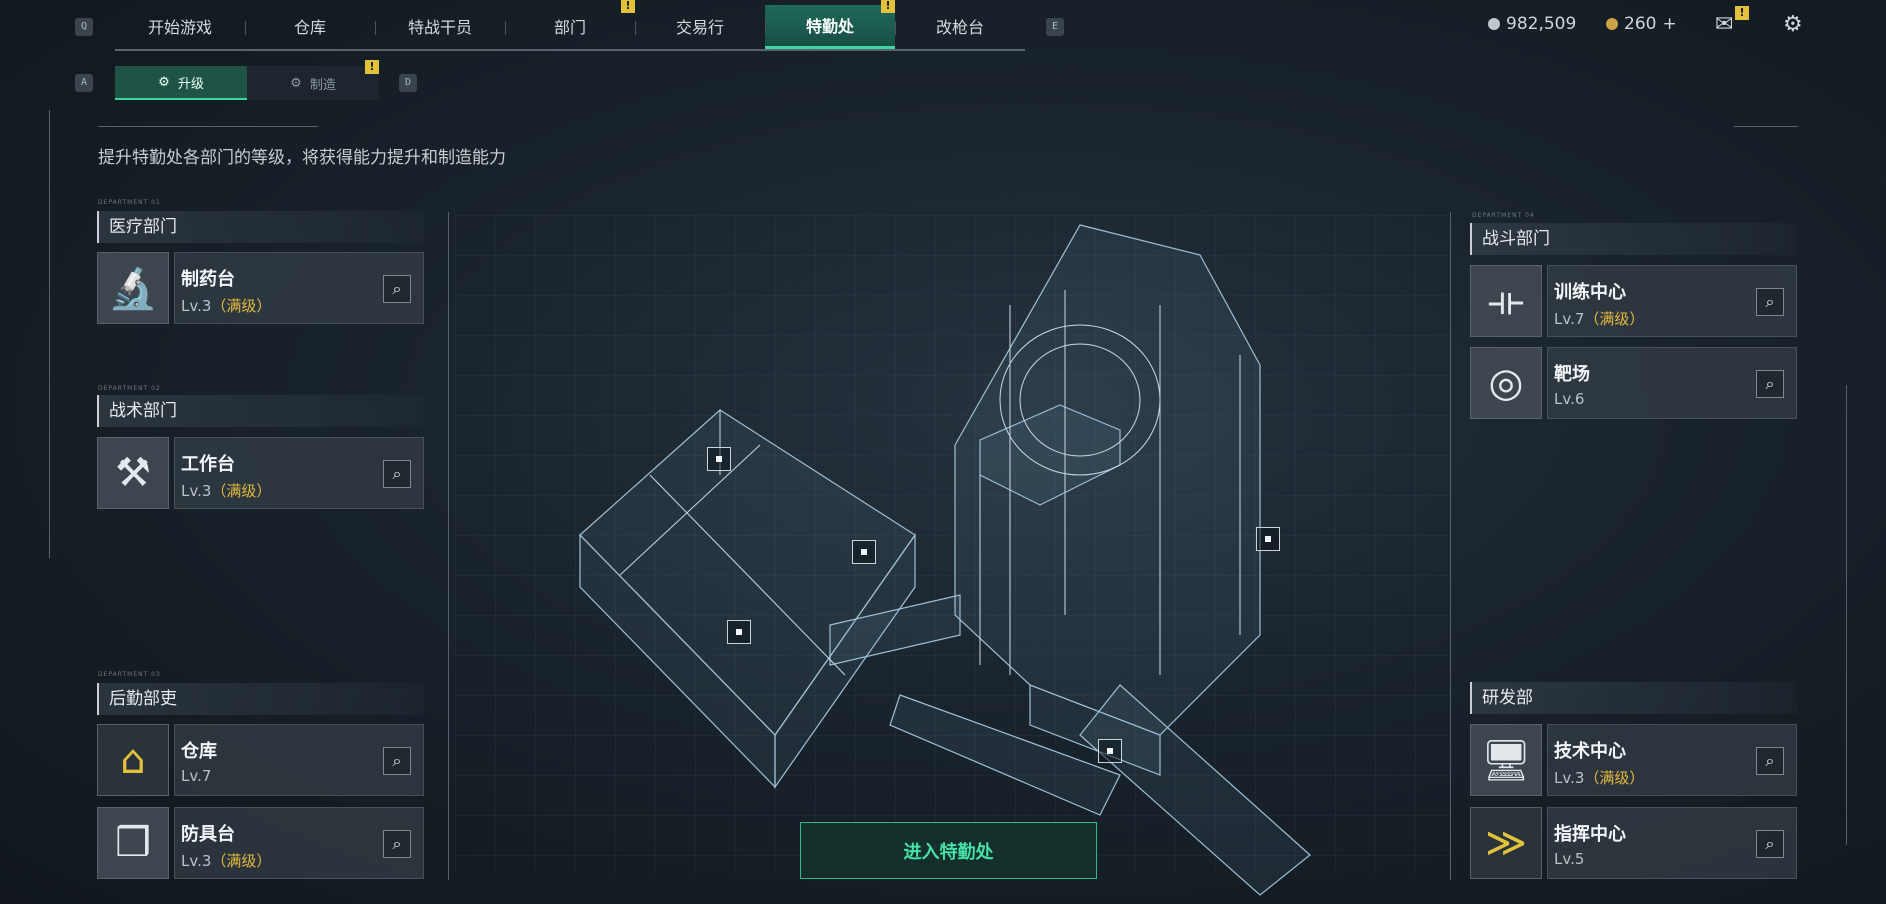 The image size is (1886, 904). I want to click on tab-special-ops: 特勤处!, so click(830, 24).